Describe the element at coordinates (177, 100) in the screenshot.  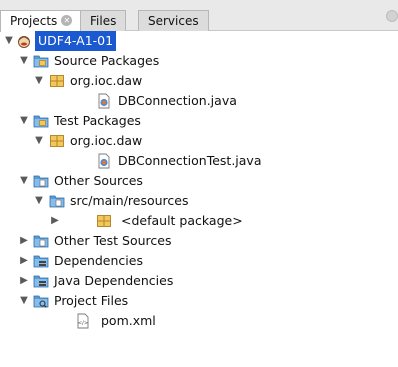
I see `tree-node-label: DBConnection.java` at that location.